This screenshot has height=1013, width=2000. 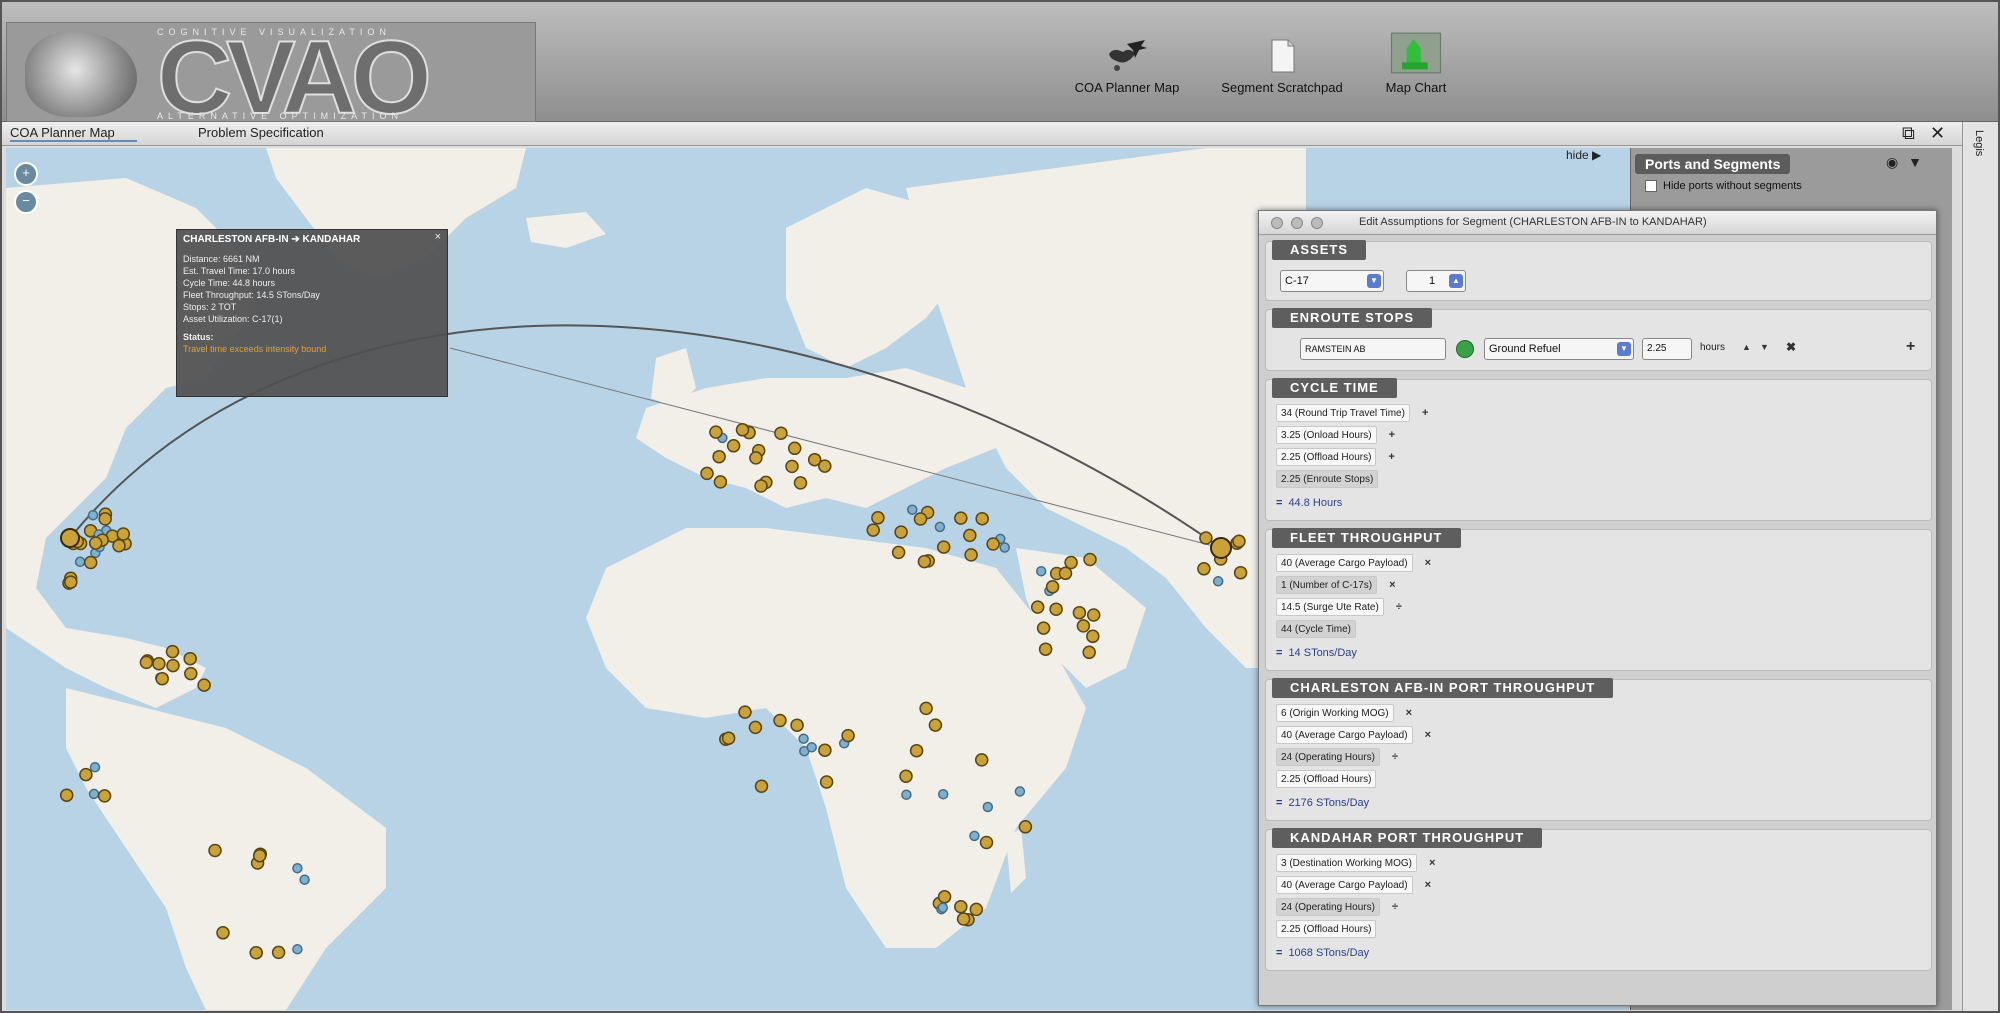 I want to click on add-stop-icon: +, so click(x=1910, y=347).